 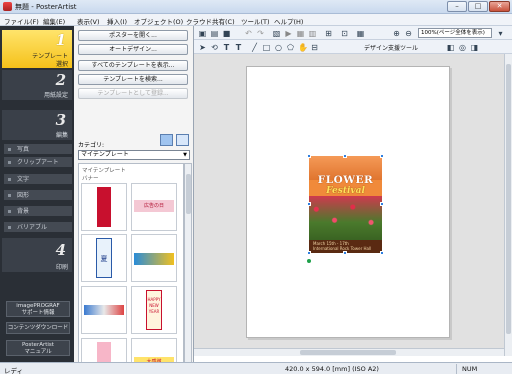 I want to click on menu-tools: ツール(T), so click(x=255, y=21).